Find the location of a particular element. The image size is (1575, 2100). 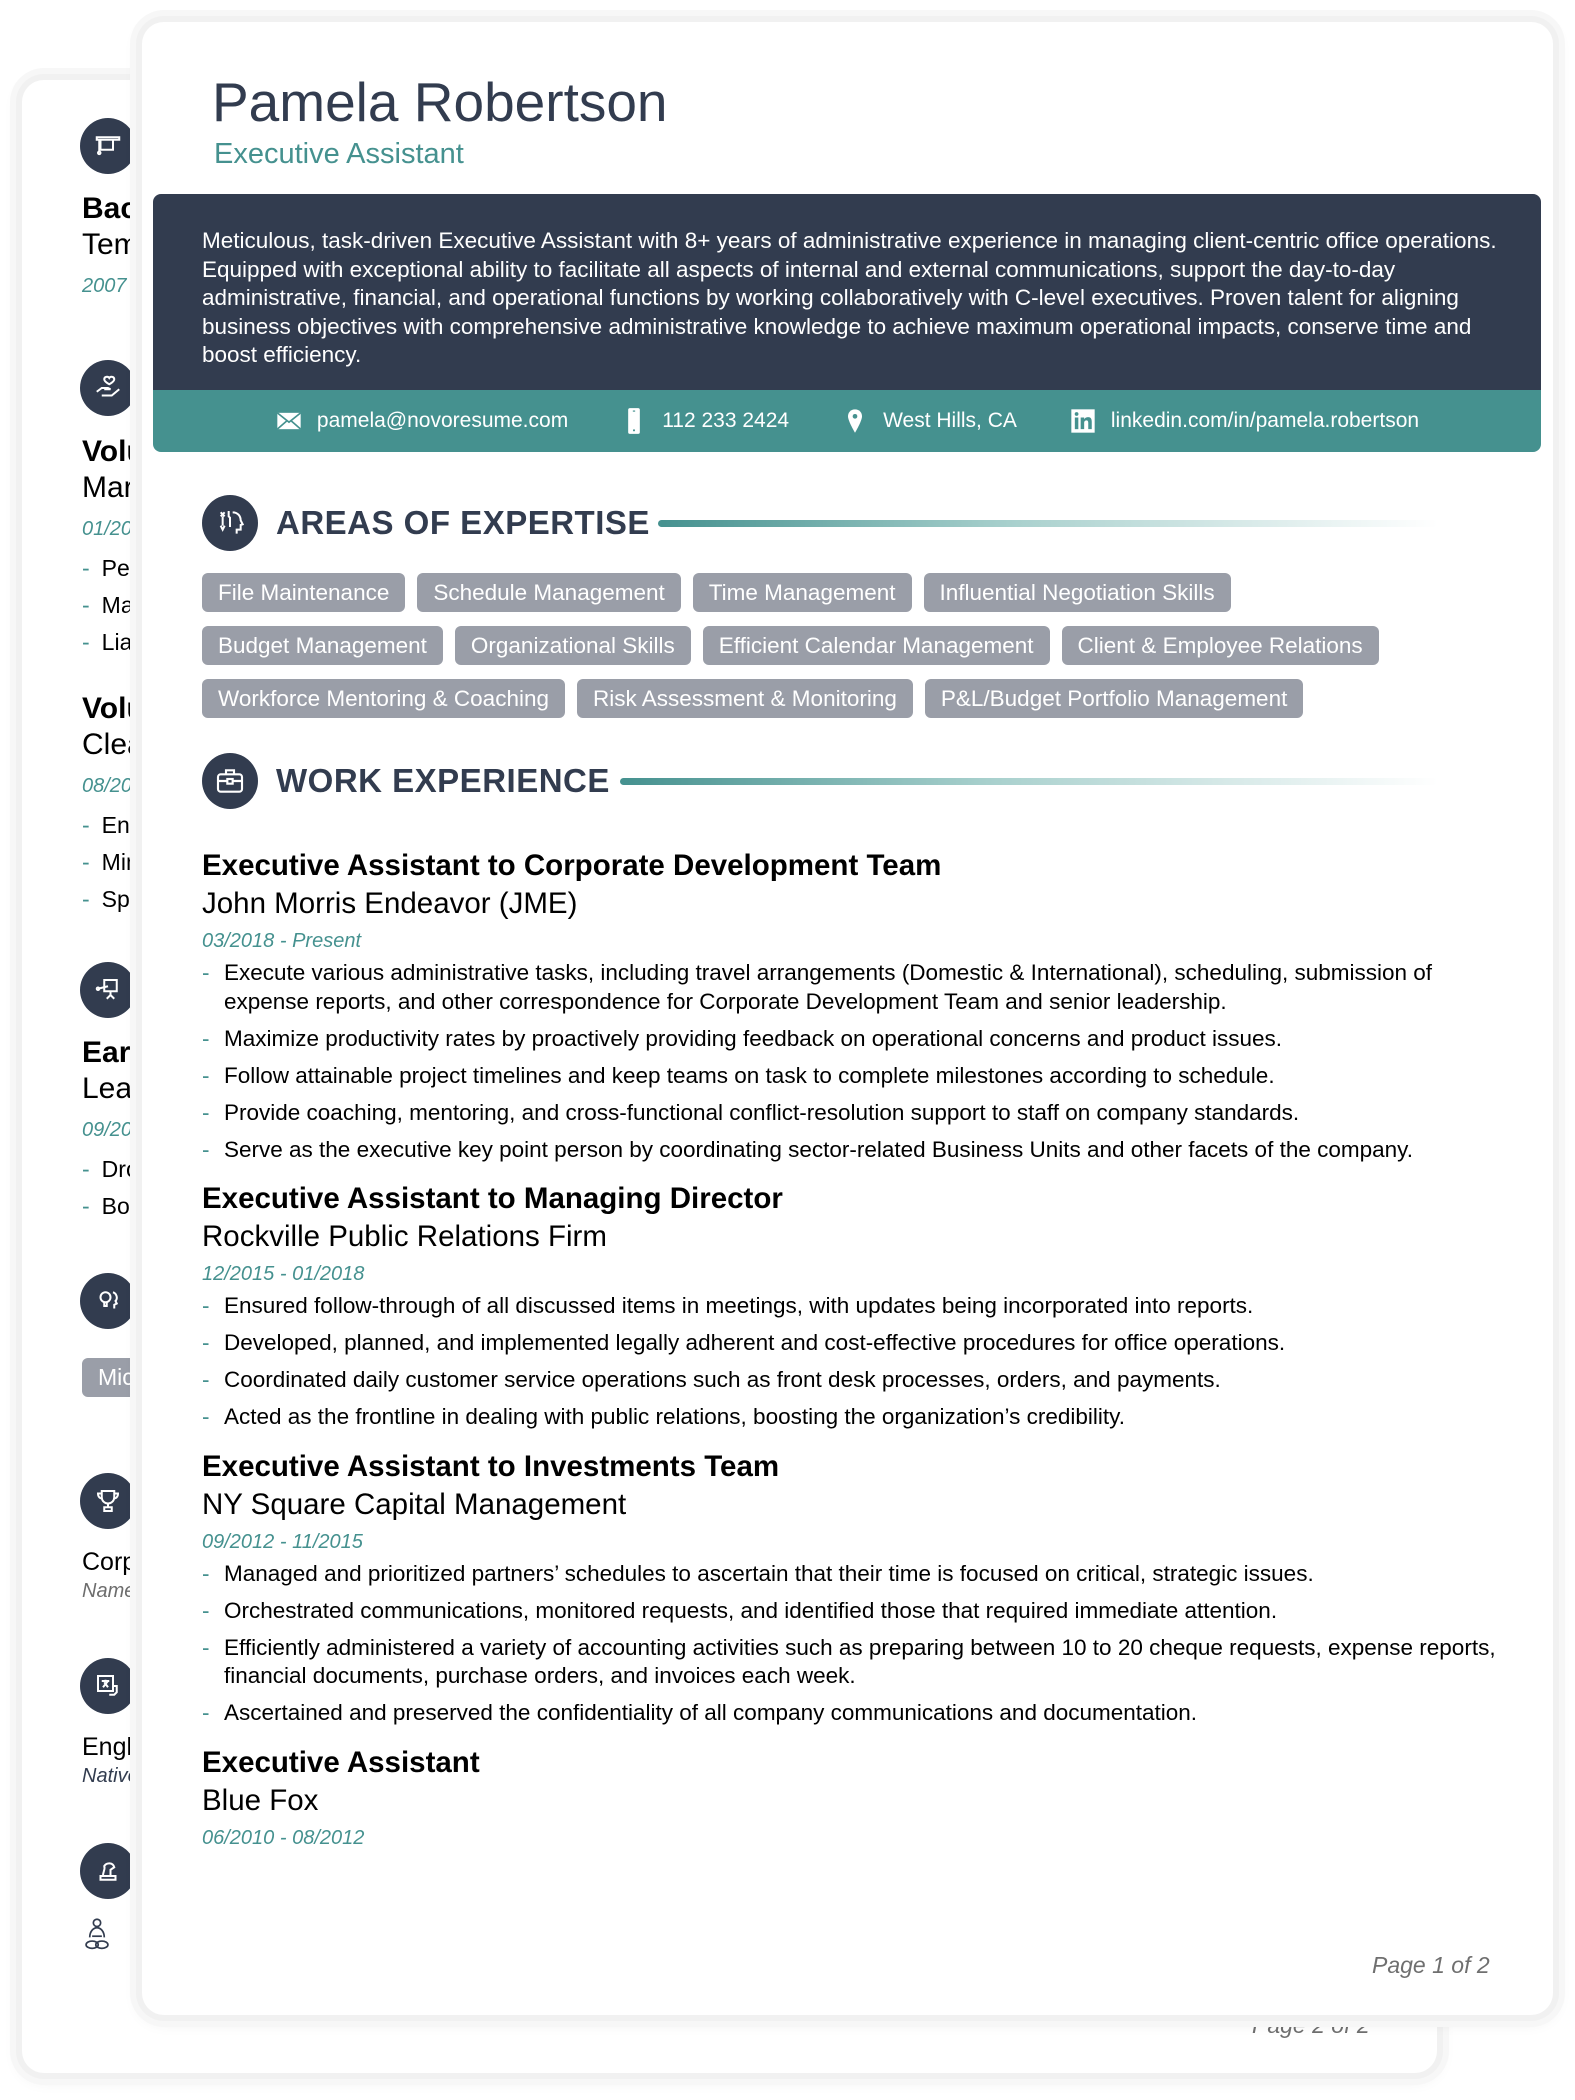

page-number: Page 1 of 2 is located at coordinates (1431, 1965).